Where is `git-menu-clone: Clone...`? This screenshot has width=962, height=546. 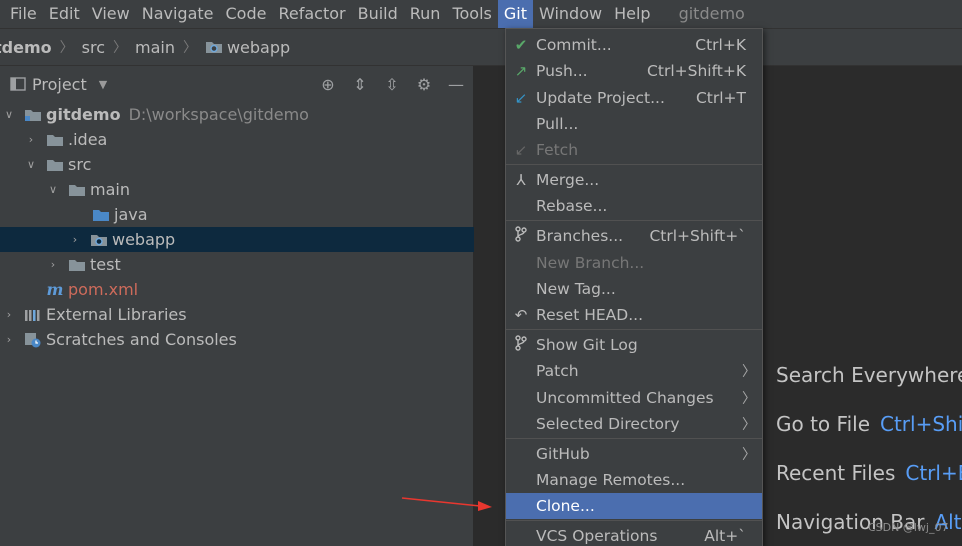 git-menu-clone: Clone... is located at coordinates (634, 506).